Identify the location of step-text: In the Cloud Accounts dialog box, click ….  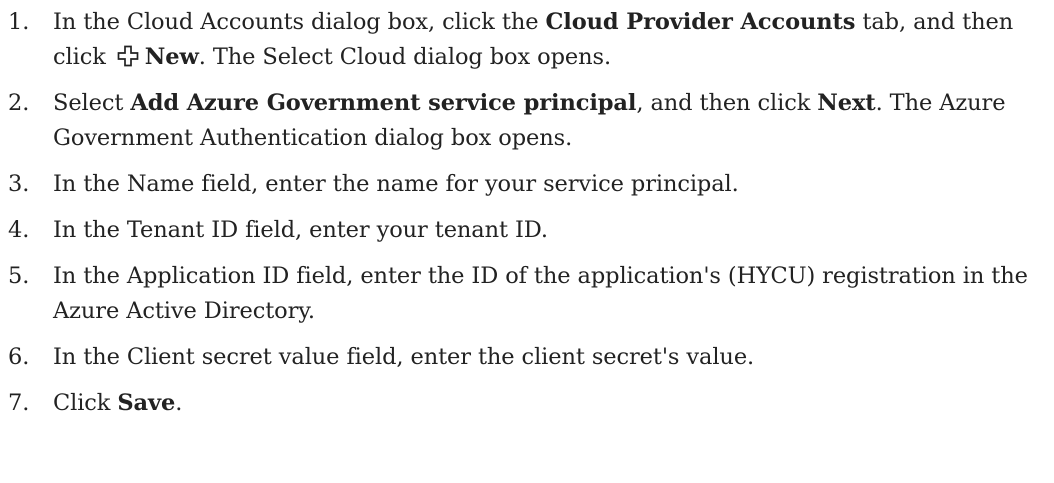
(299, 22).